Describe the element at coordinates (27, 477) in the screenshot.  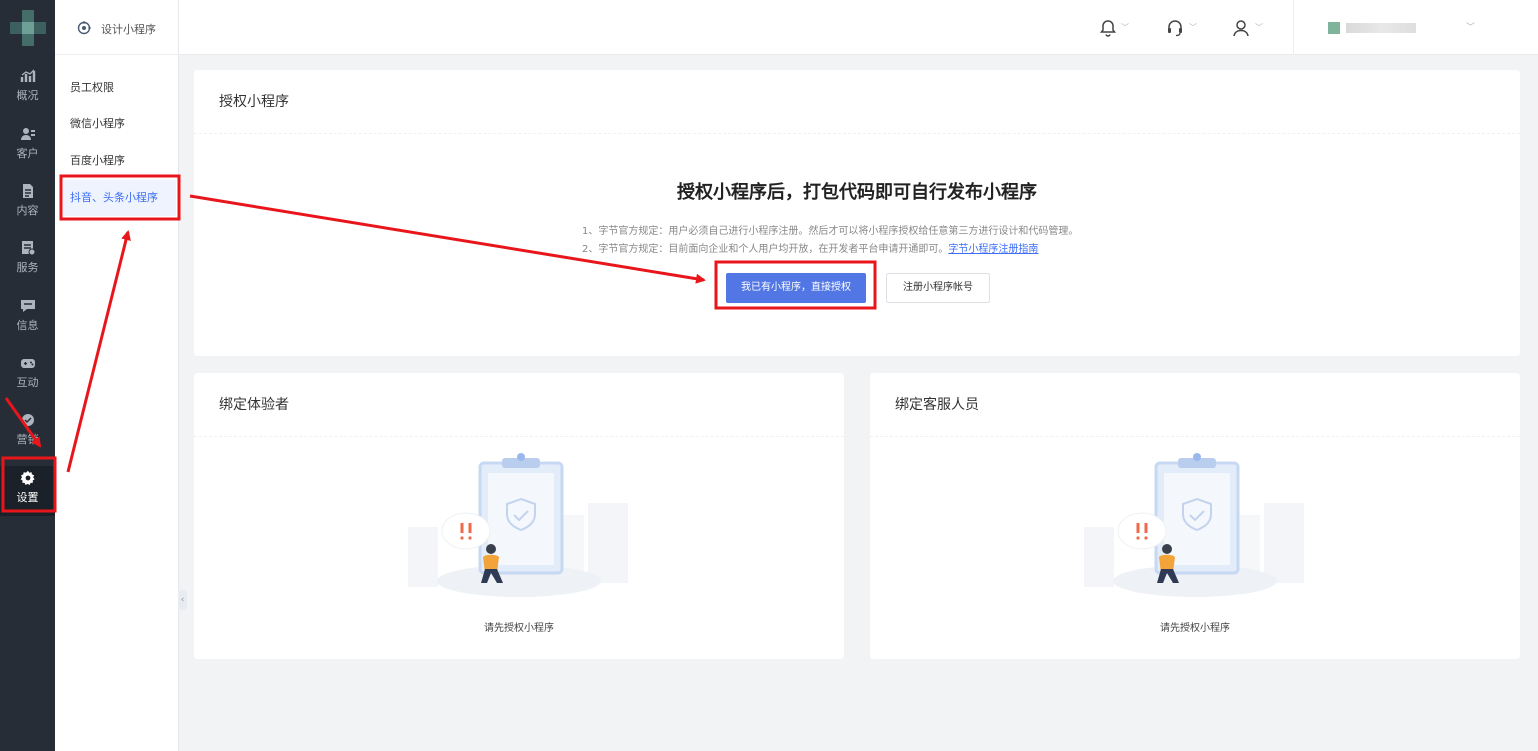
I see `gear-icon` at that location.